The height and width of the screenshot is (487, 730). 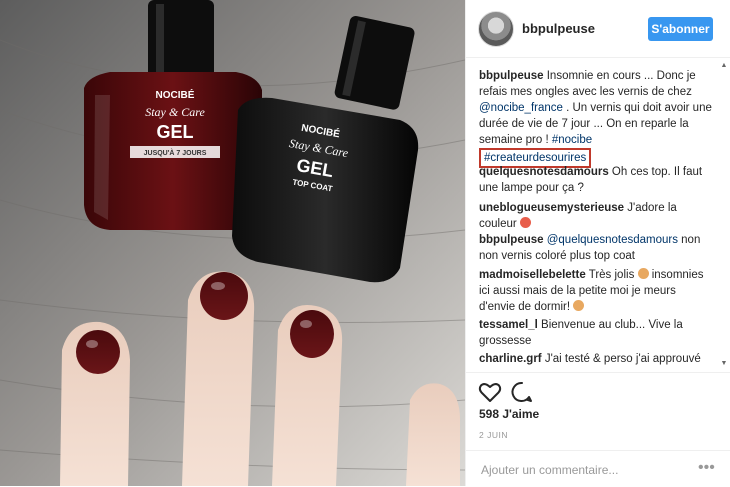 What do you see at coordinates (598, 429) in the screenshot?
I see `post-actions: 598 J'aime 2 JUIN •••` at bounding box center [598, 429].